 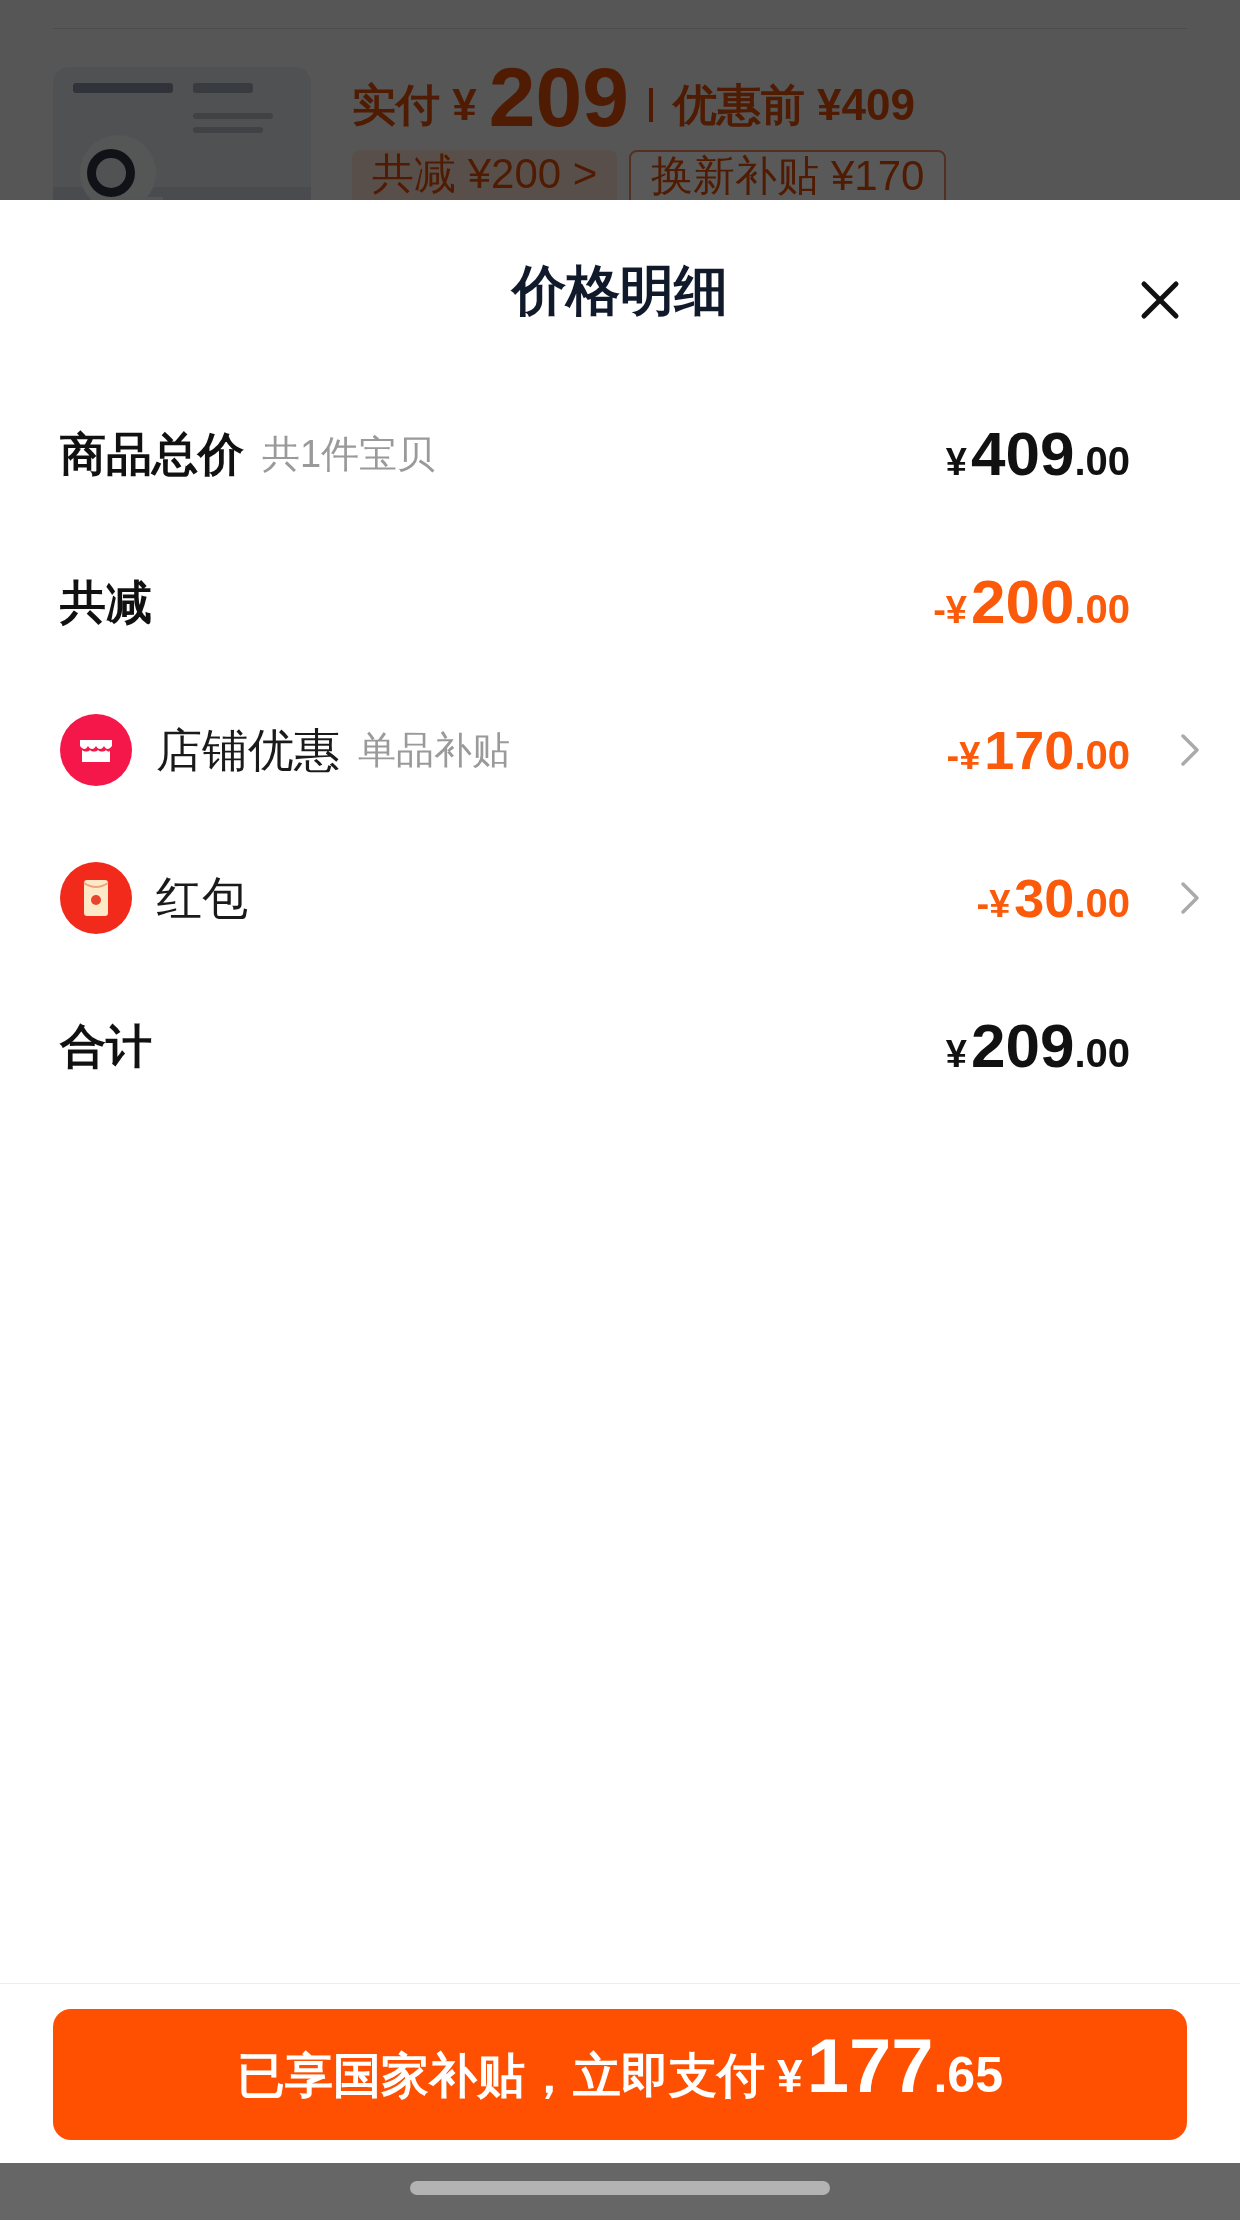 I want to click on pay-button: 已享国家补贴，立即支付 ¥177.65, so click(x=620, y=2074).